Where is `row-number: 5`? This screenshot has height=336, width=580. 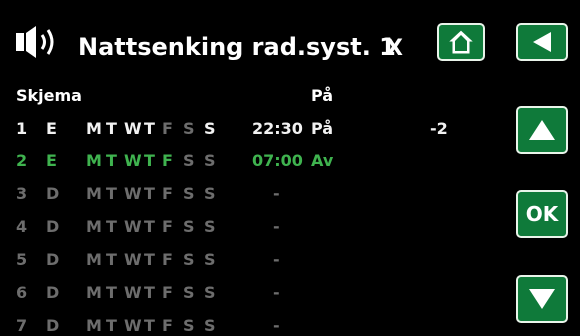
row-number: 5 is located at coordinates (22, 259).